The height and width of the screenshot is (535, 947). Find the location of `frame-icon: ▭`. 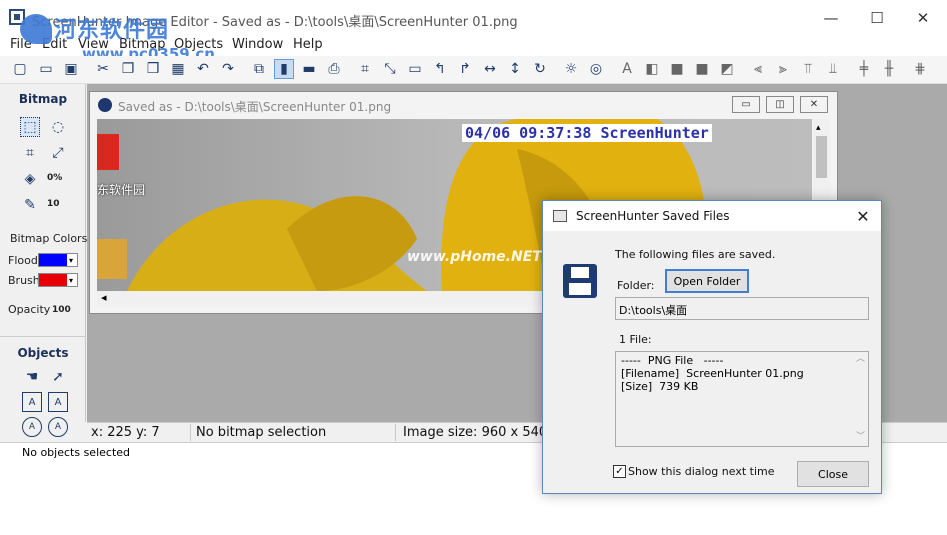

frame-icon: ▭ is located at coordinates (415, 69).